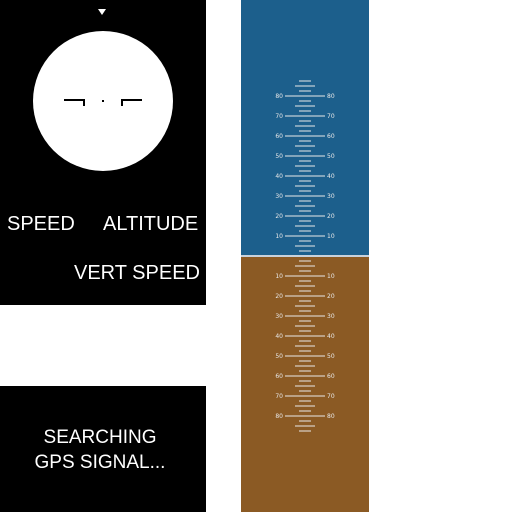 This screenshot has height=512, width=512. I want to click on heading-caret-icon, so click(102, 12).